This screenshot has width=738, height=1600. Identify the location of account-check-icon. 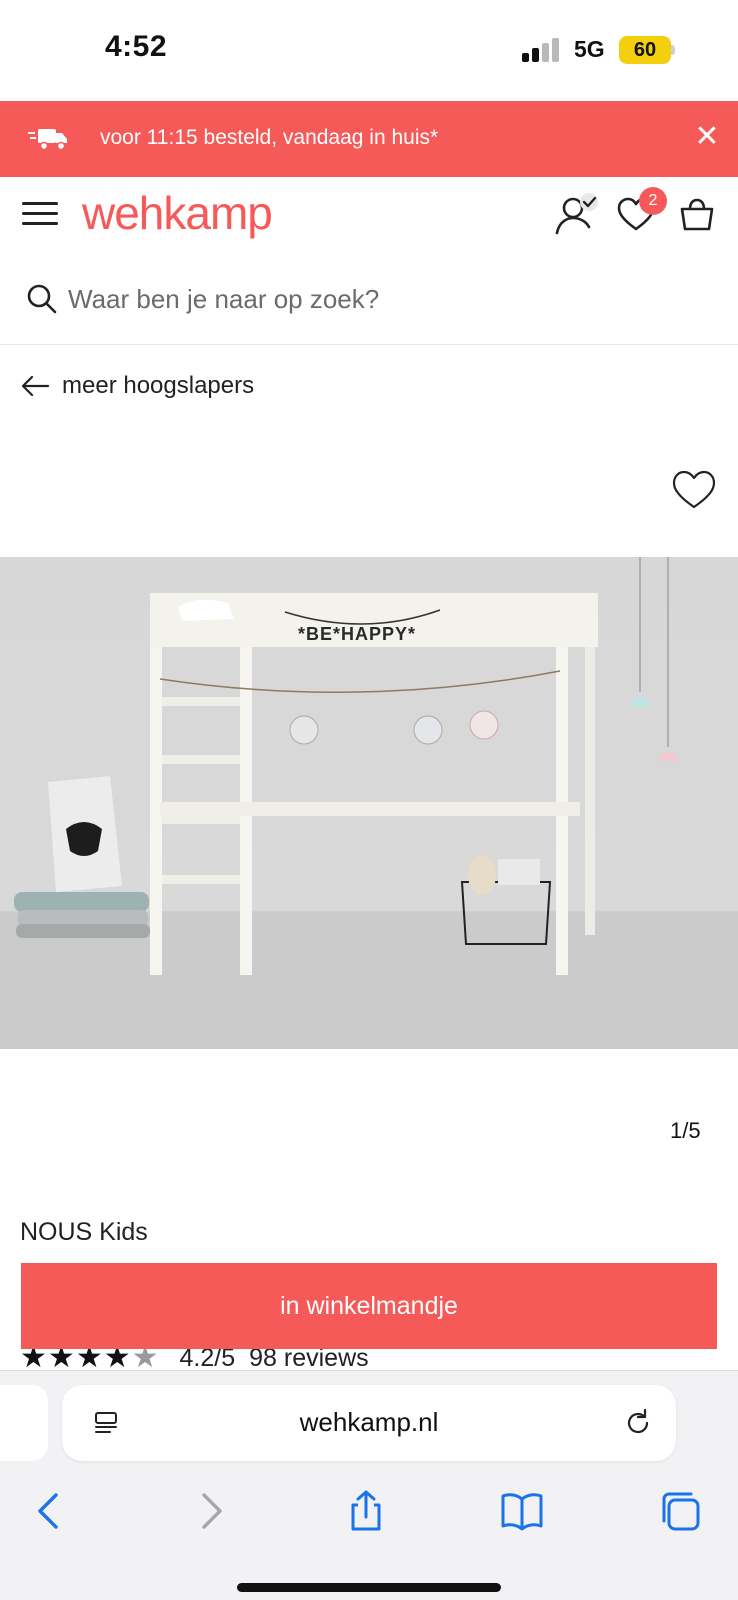
(576, 214).